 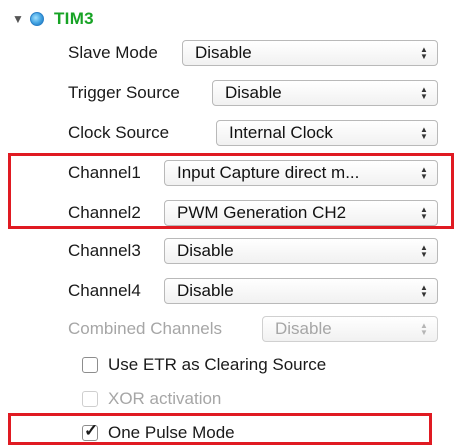 What do you see at coordinates (220, 429) in the screenshot?
I see `one-pulse-highlight-box` at bounding box center [220, 429].